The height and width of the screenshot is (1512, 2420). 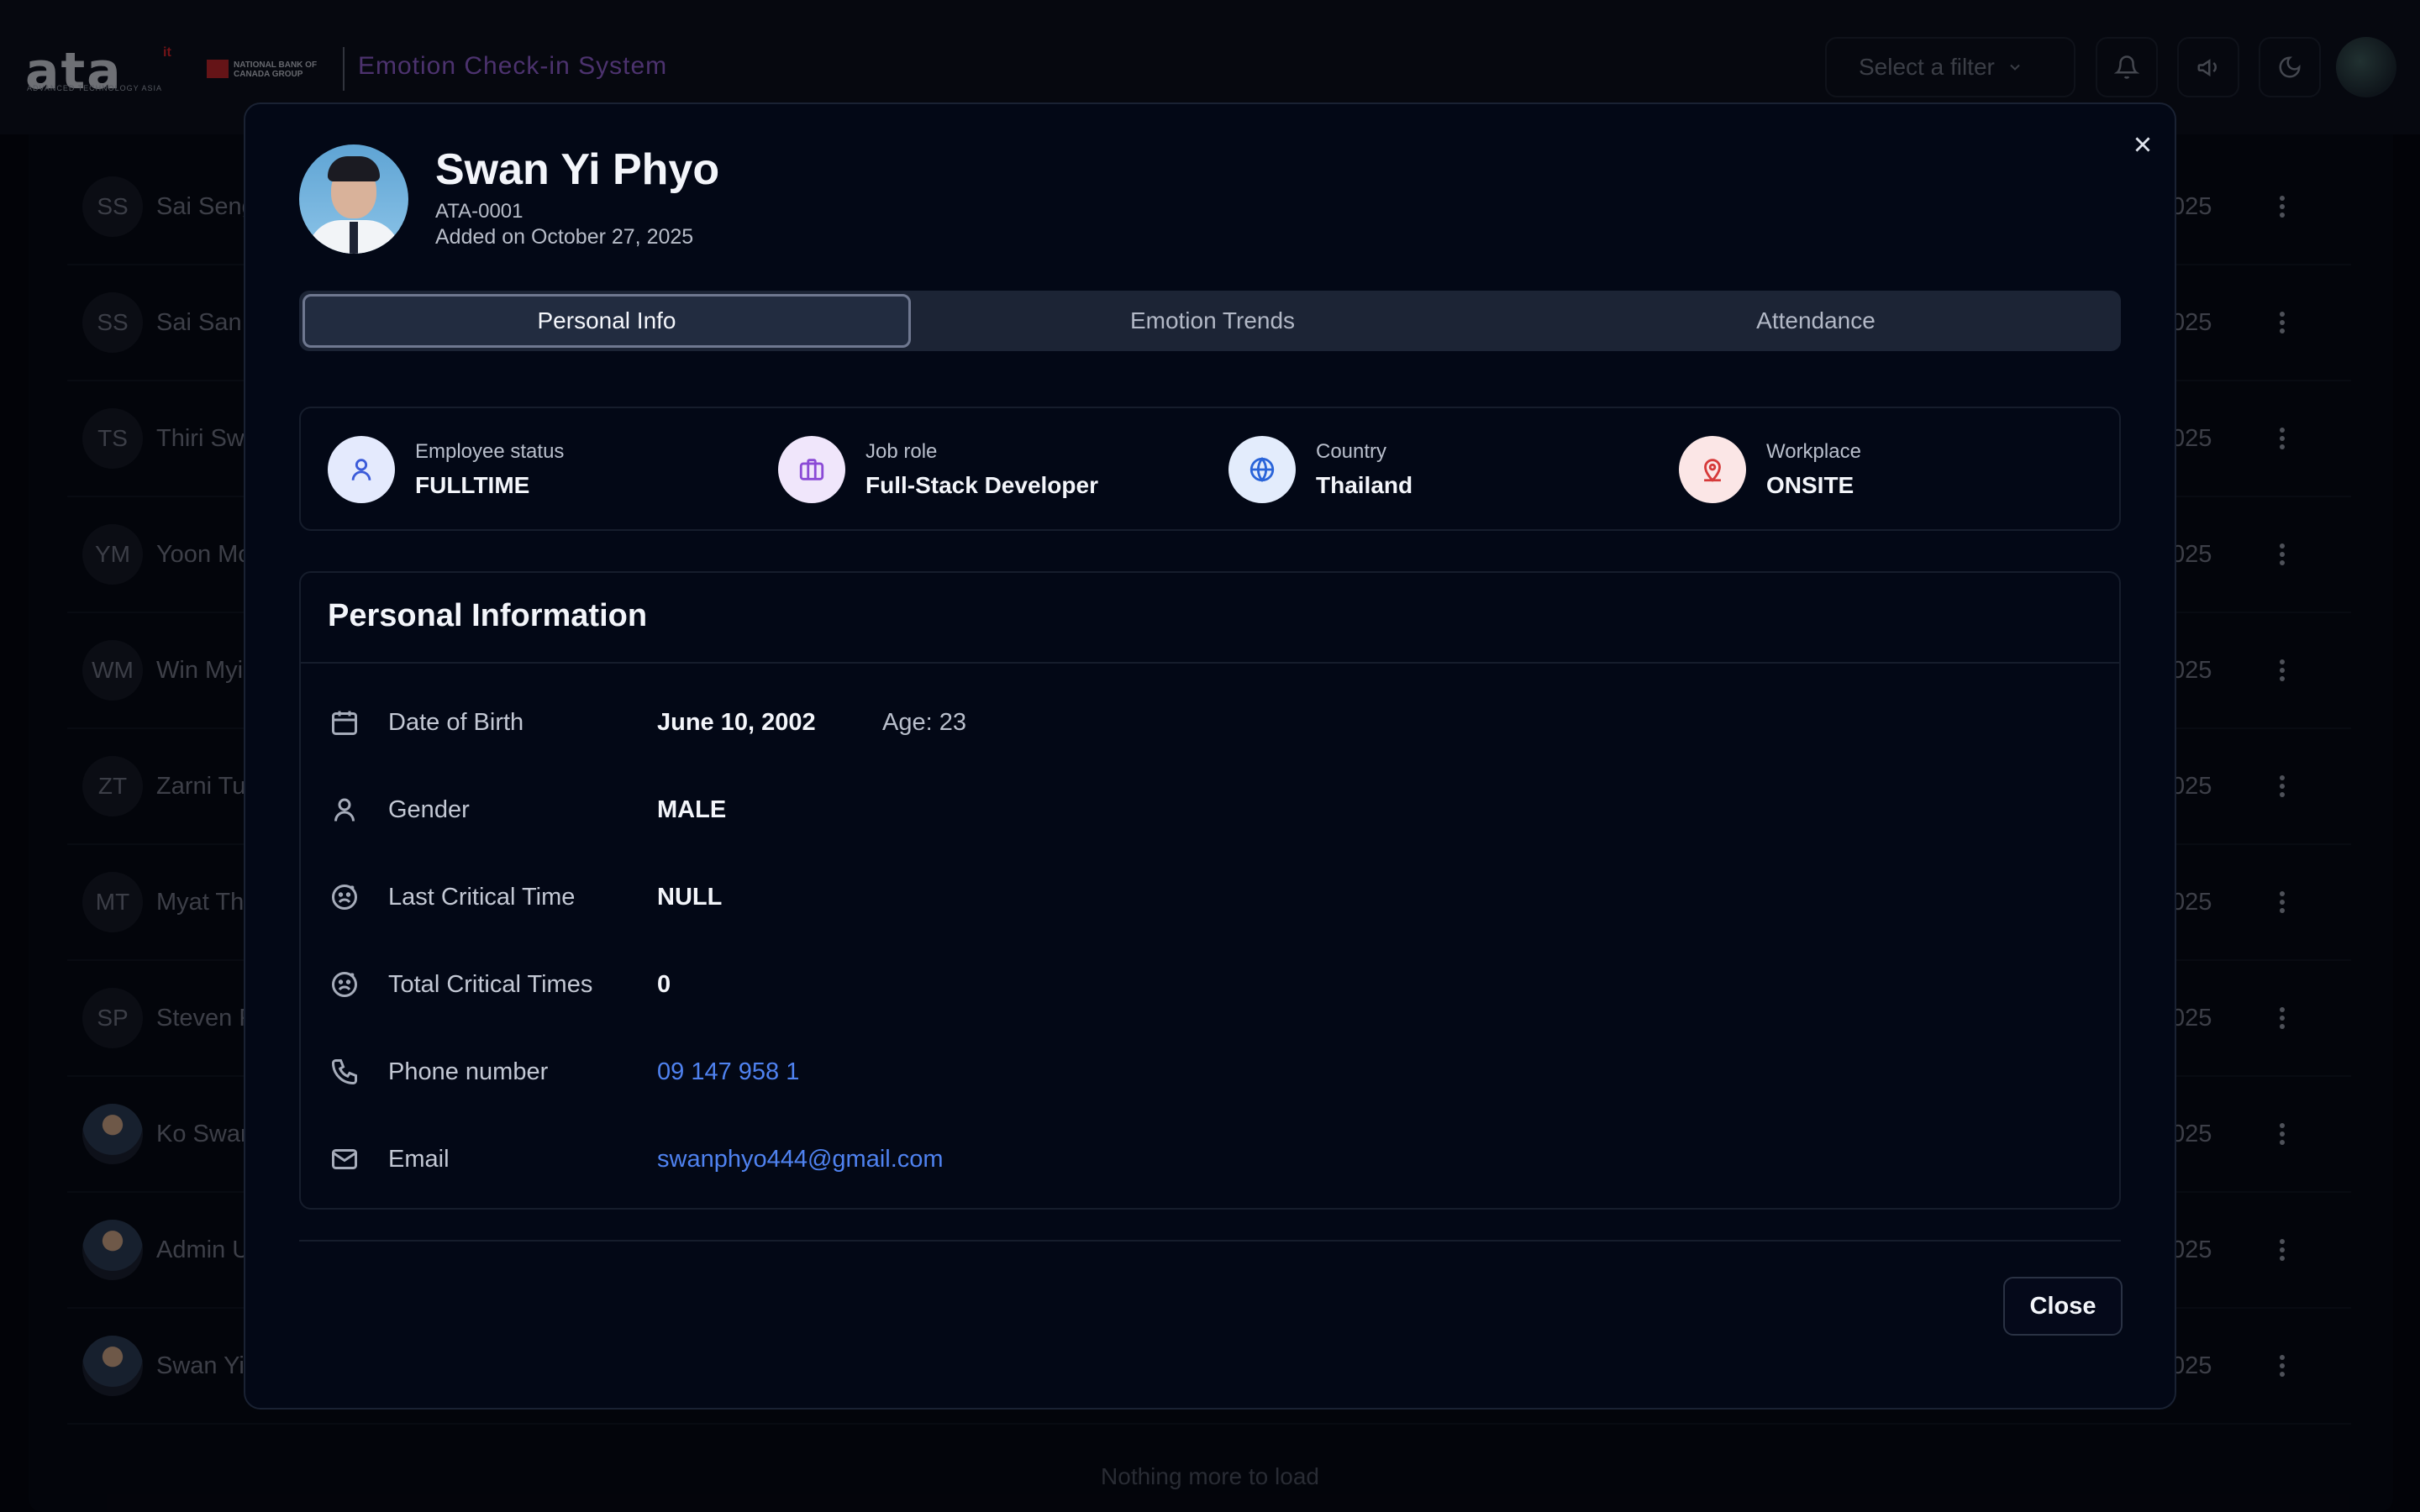 I want to click on section-title: Personal Information, so click(x=488, y=615).